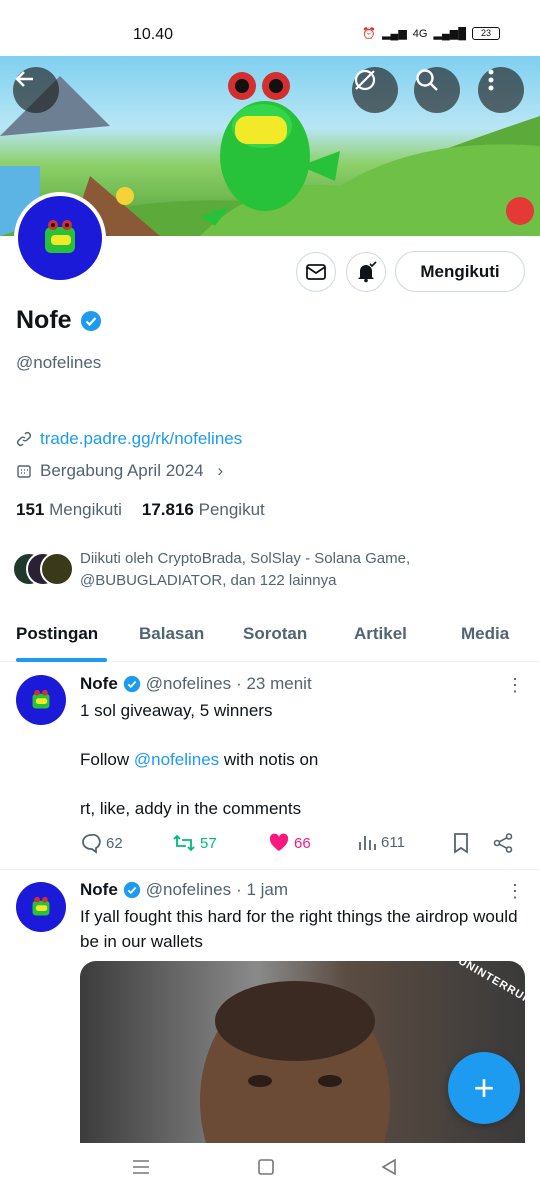 This screenshot has height=1199, width=540. Describe the element at coordinates (295, 1062) in the screenshot. I see `media-image` at that location.